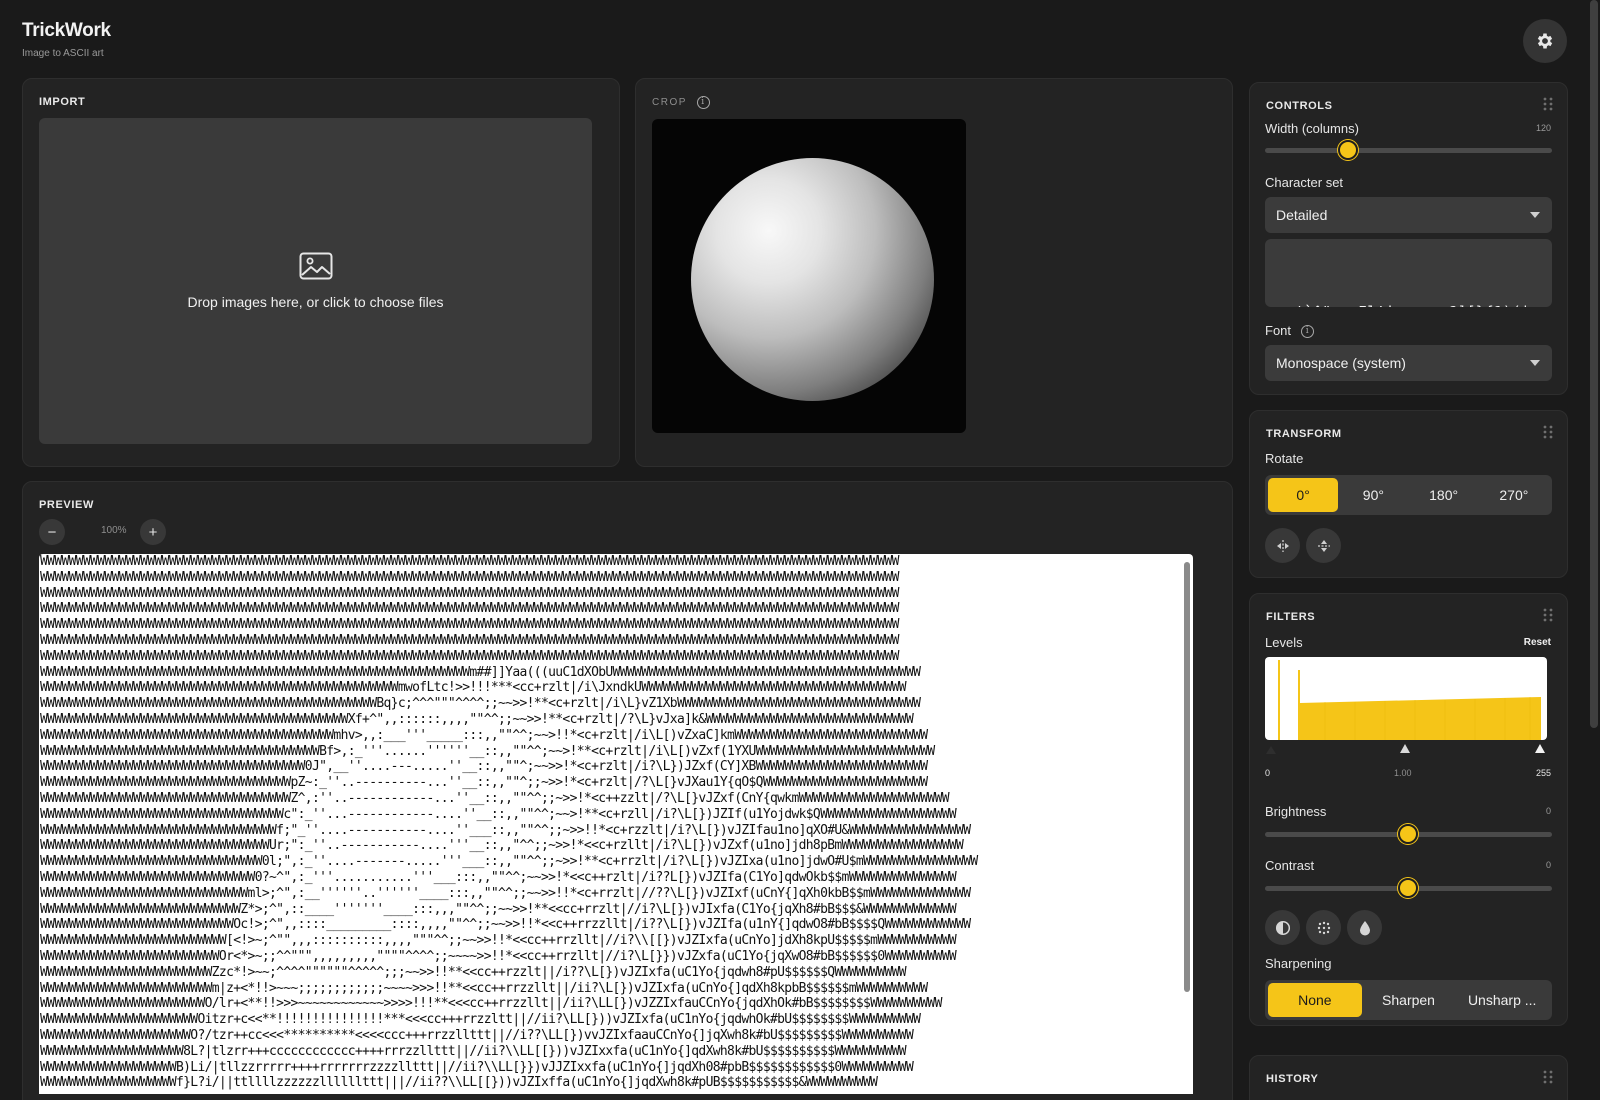 This screenshot has width=1600, height=1100. I want to click on levels-black-value: 0, so click(1268, 773).